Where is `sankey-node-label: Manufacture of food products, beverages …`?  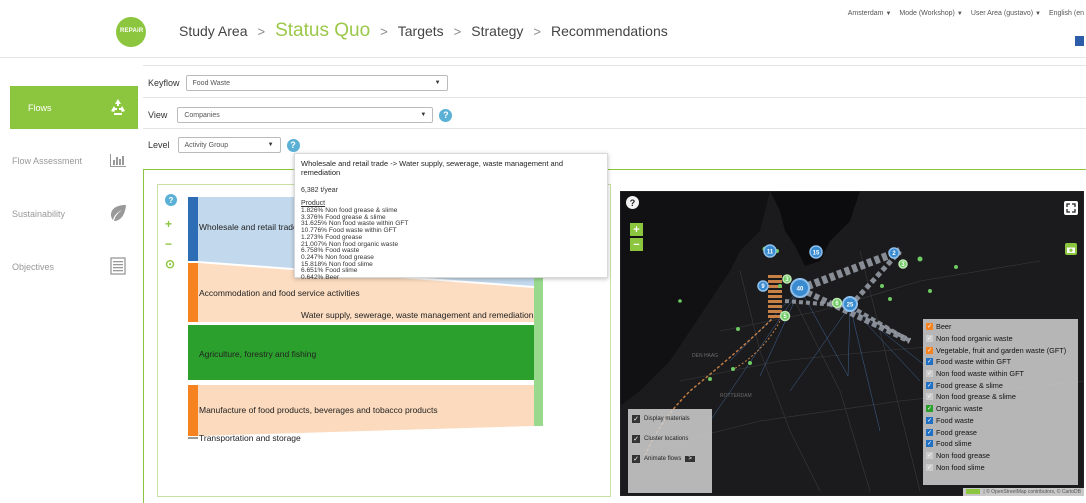 sankey-node-label: Manufacture of food products, beverages … is located at coordinates (318, 410).